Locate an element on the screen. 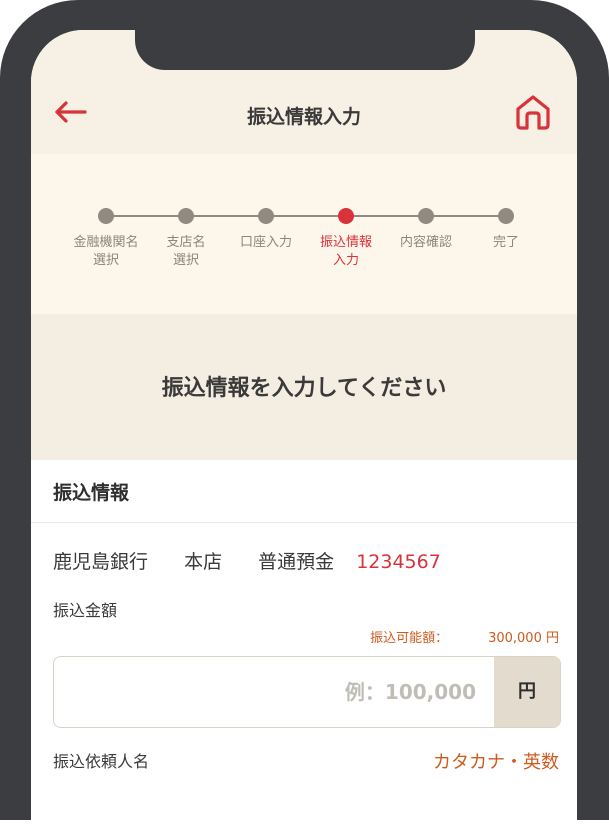 The height and width of the screenshot is (830, 609). home-icon is located at coordinates (533, 112).